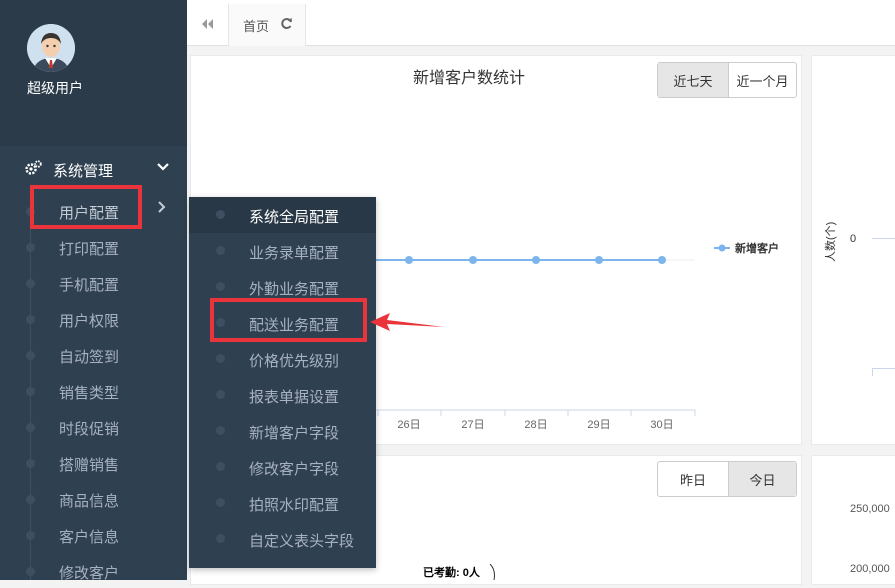 The width and height of the screenshot is (895, 588). What do you see at coordinates (408, 425) in the screenshot?
I see `x-tick-label: 26日` at bounding box center [408, 425].